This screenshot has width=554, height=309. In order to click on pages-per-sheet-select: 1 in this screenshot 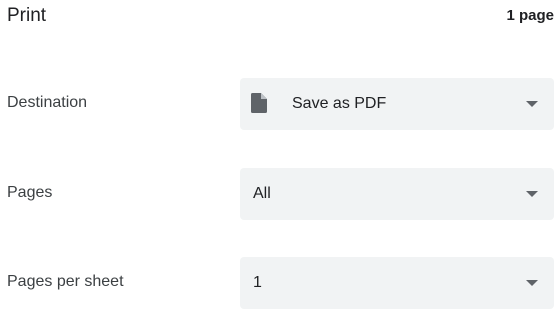, I will do `click(397, 283)`.